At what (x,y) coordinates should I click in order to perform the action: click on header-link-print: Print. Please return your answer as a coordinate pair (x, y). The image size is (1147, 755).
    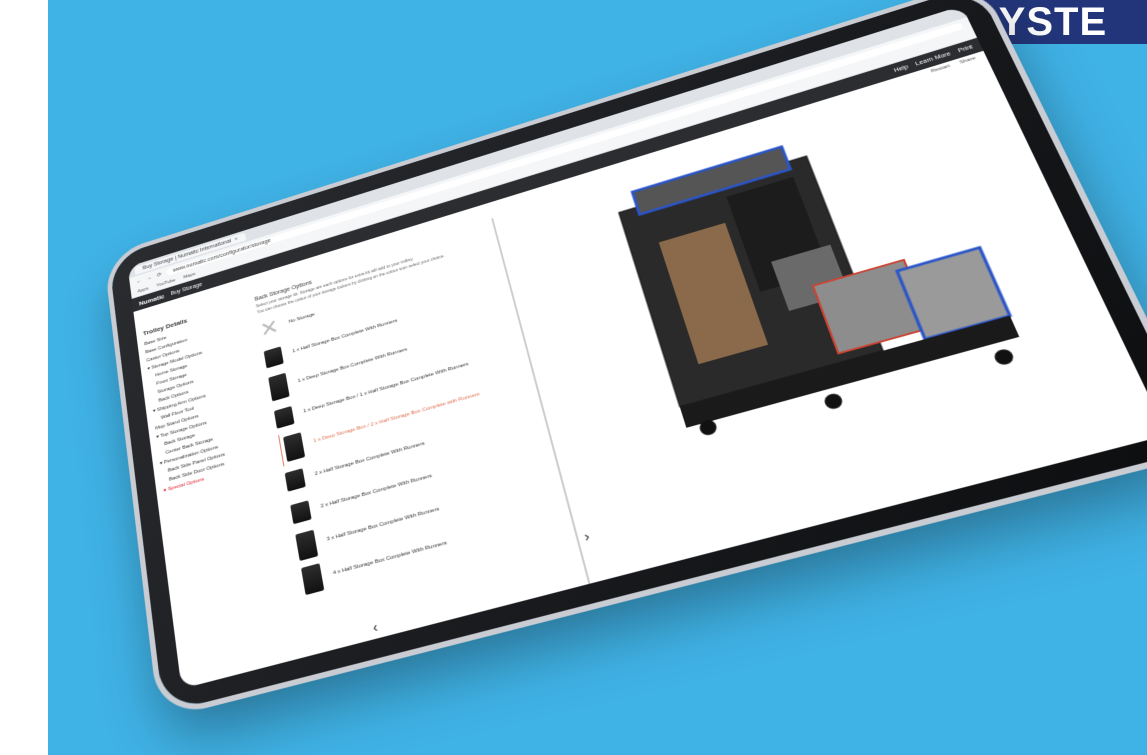
    Looking at the image, I should click on (965, 48).